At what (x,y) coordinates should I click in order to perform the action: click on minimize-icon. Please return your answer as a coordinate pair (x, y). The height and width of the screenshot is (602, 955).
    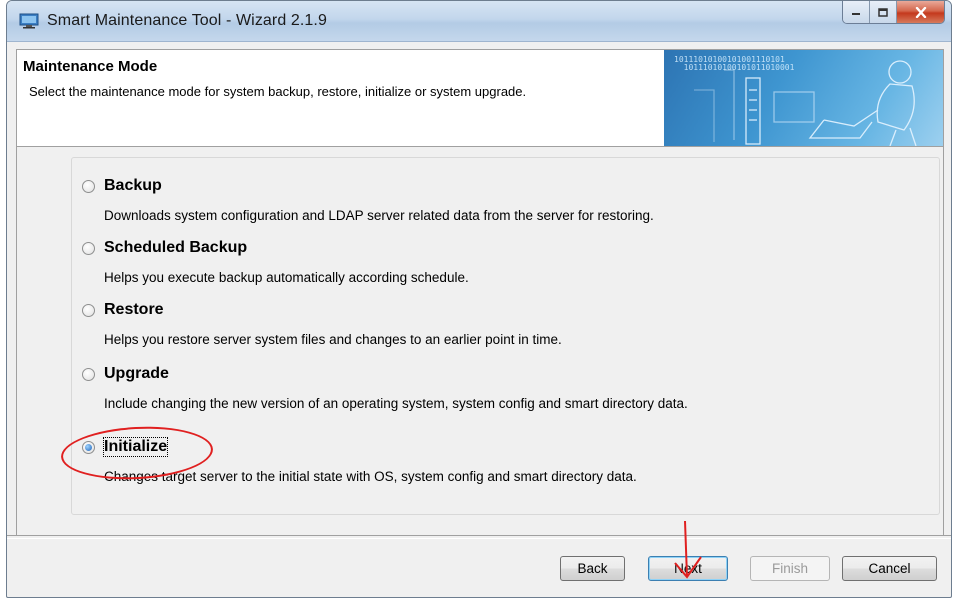
    Looking at the image, I should click on (856, 14).